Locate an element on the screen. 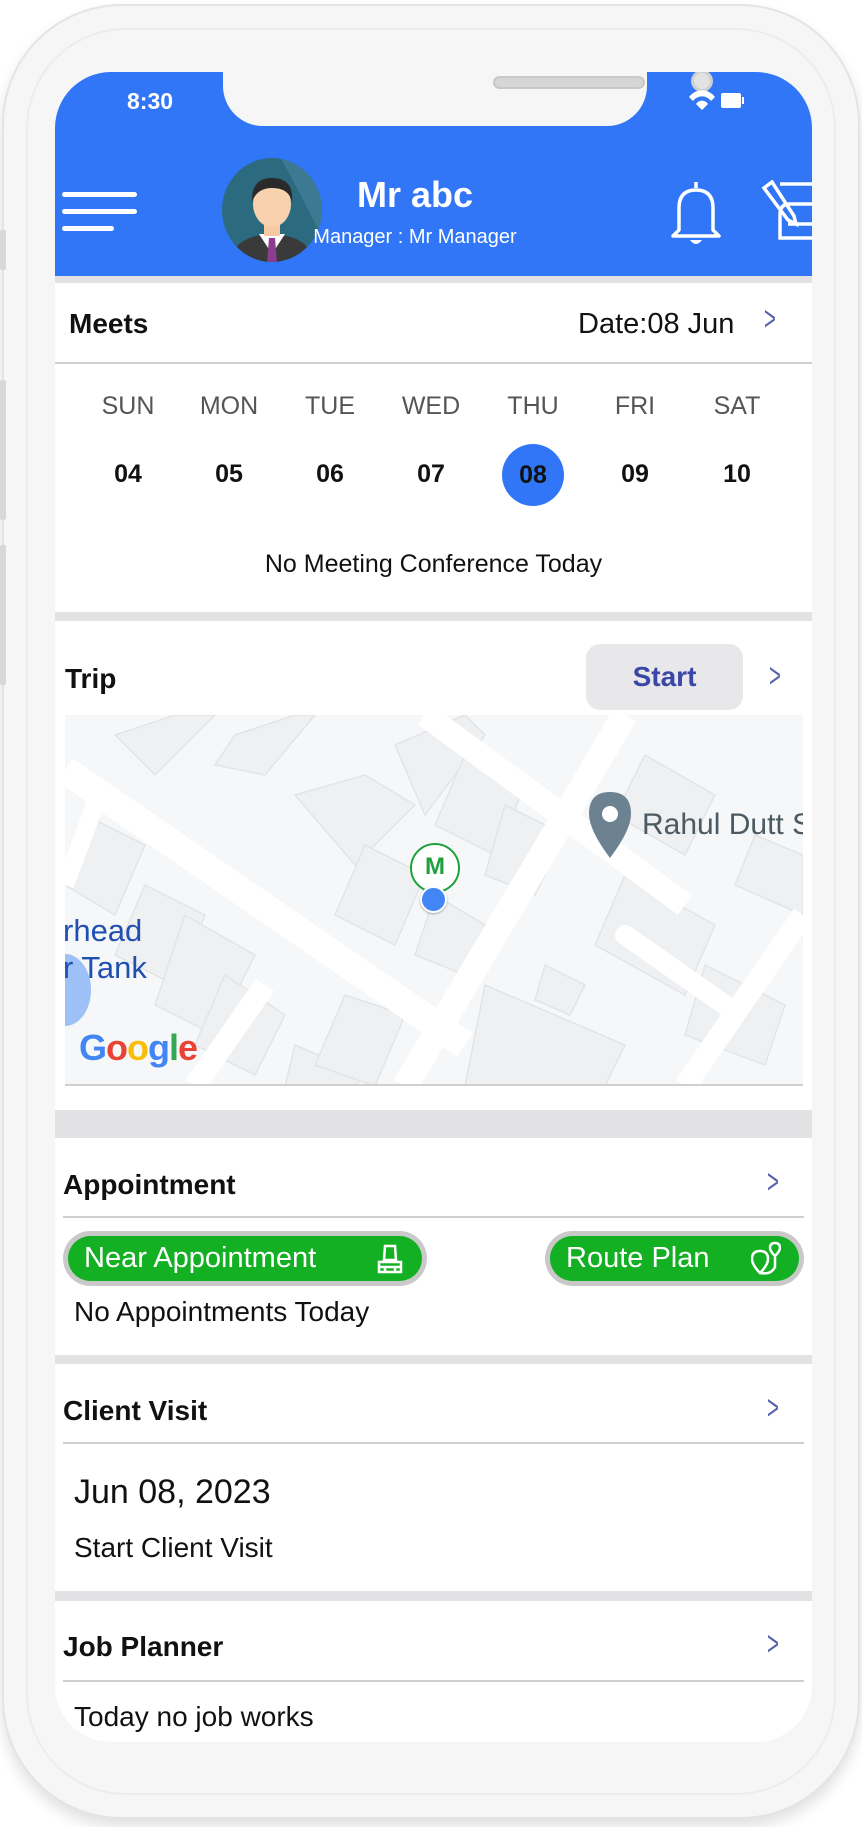 The width and height of the screenshot is (862, 1827). no-appointments-text: No Appointments Today is located at coordinates (222, 1311).